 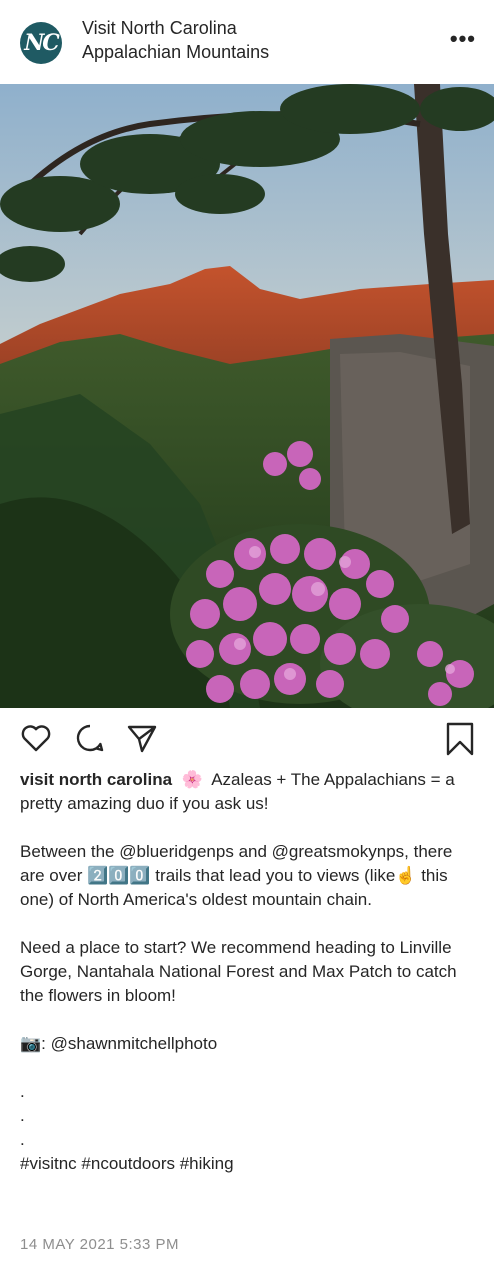 What do you see at coordinates (96, 779) in the screenshot?
I see `caption-username: visit north carolina` at bounding box center [96, 779].